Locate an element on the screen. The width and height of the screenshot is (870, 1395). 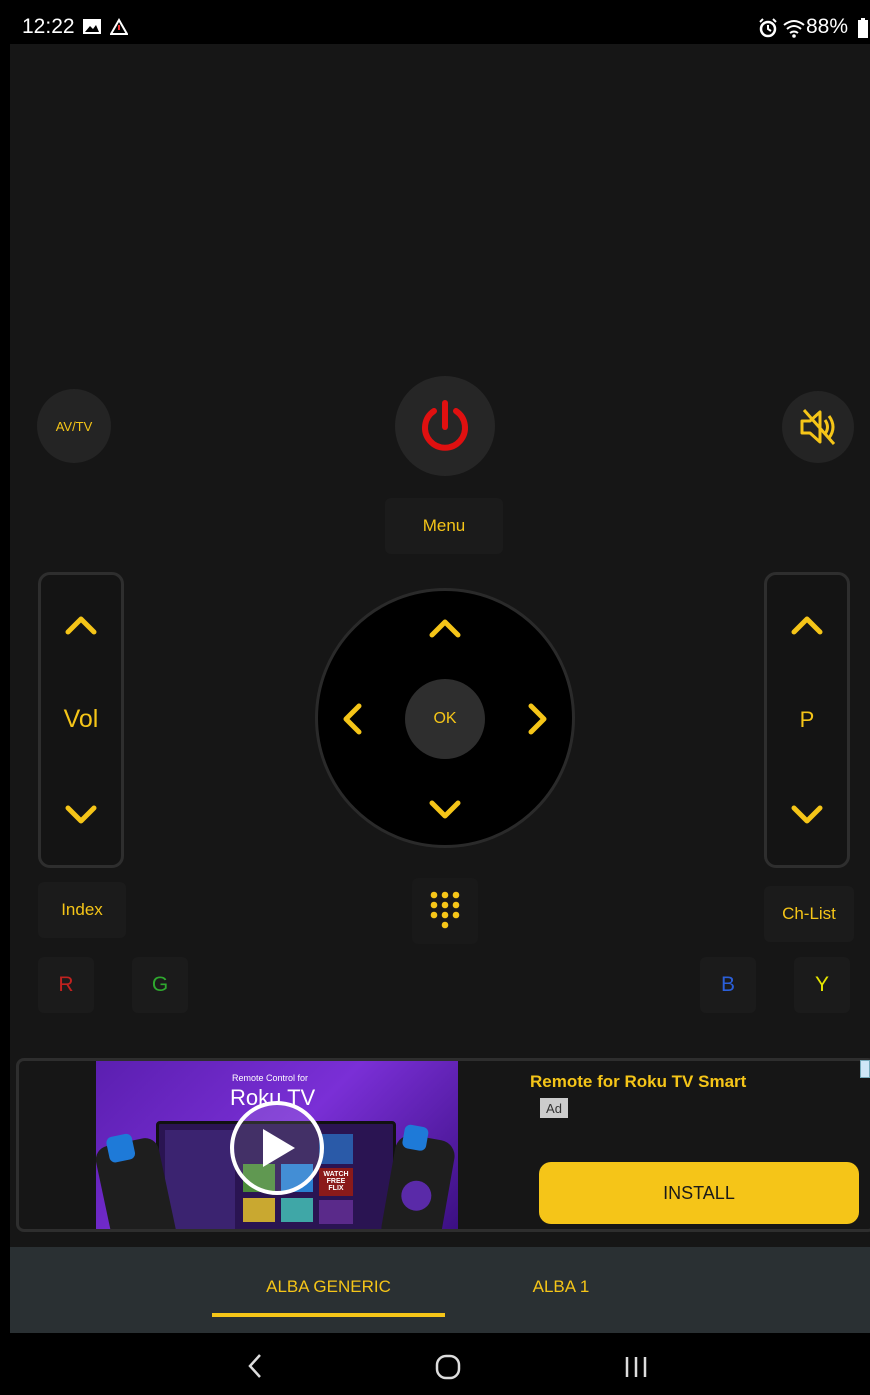
ok-label: OK is located at coordinates (445, 718).